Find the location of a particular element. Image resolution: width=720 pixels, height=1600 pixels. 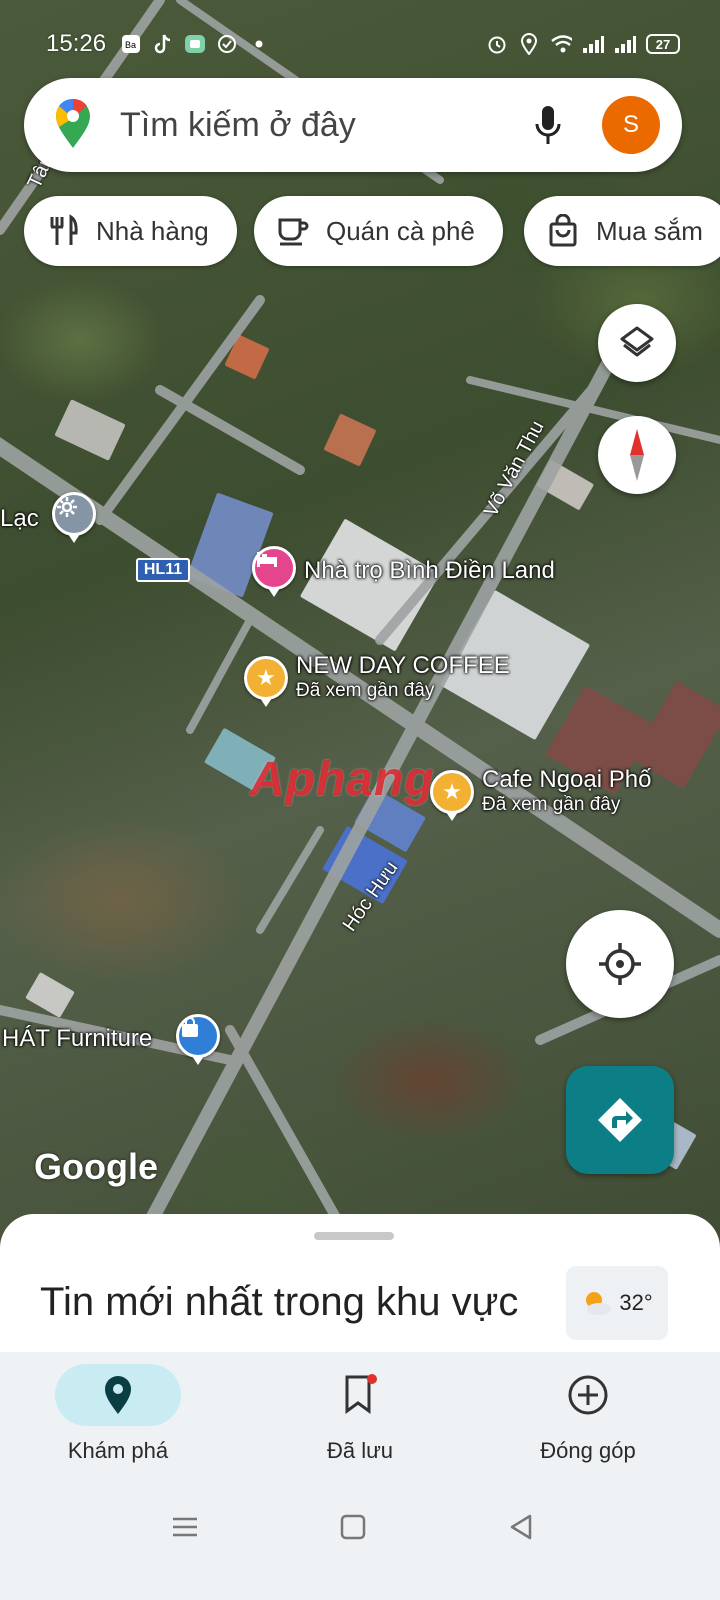

nav-saved: Đã lưu is located at coordinates (360, 1414).